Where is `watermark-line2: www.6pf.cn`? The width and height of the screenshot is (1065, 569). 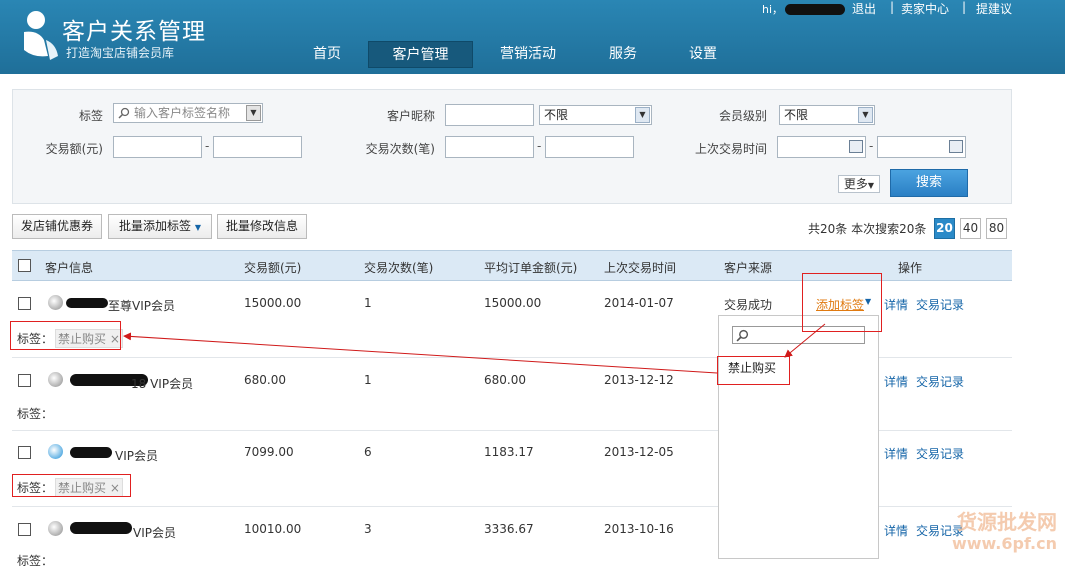
watermark-line2: www.6pf.cn is located at coordinates (1004, 543).